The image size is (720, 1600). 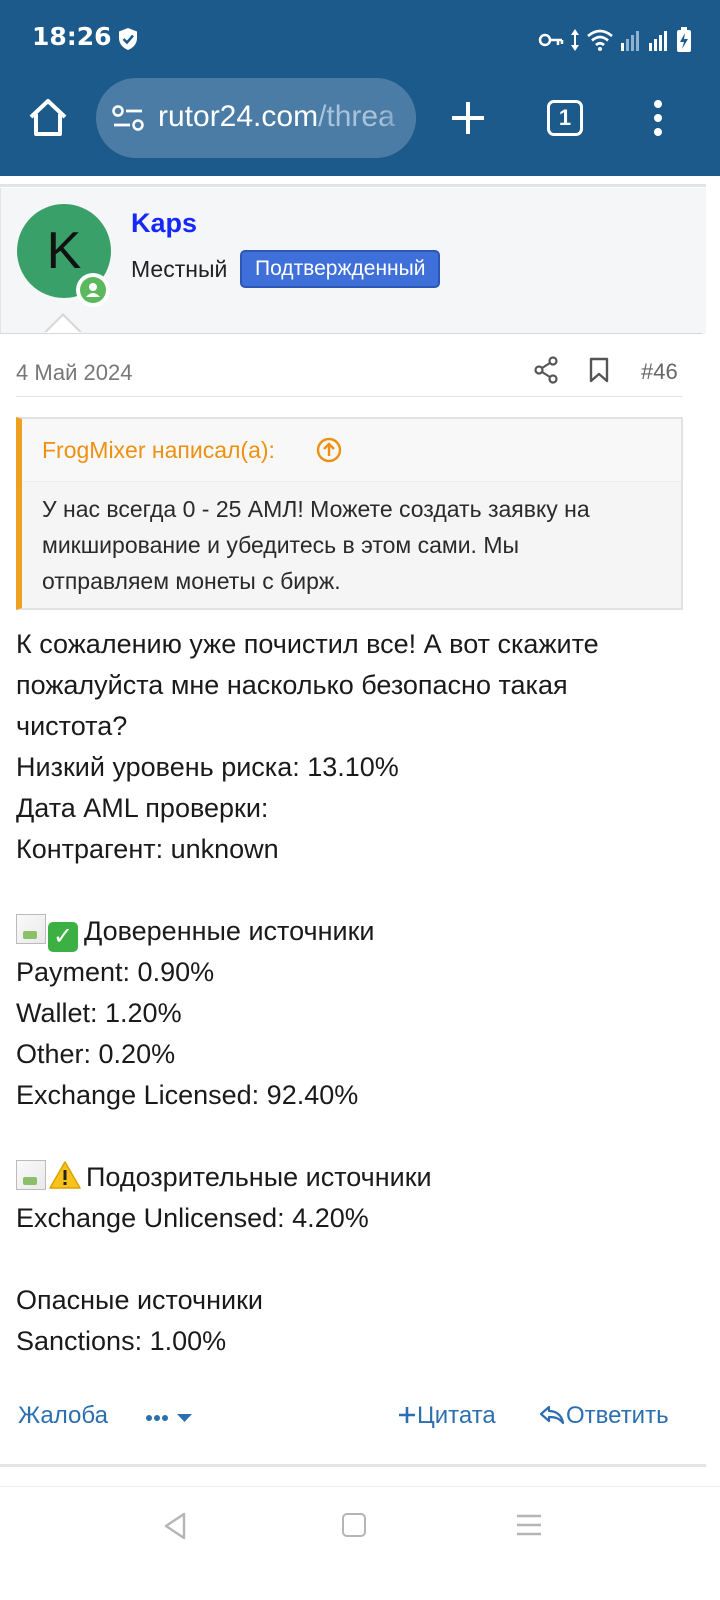 I want to click on user-icon, so click(x=93, y=290).